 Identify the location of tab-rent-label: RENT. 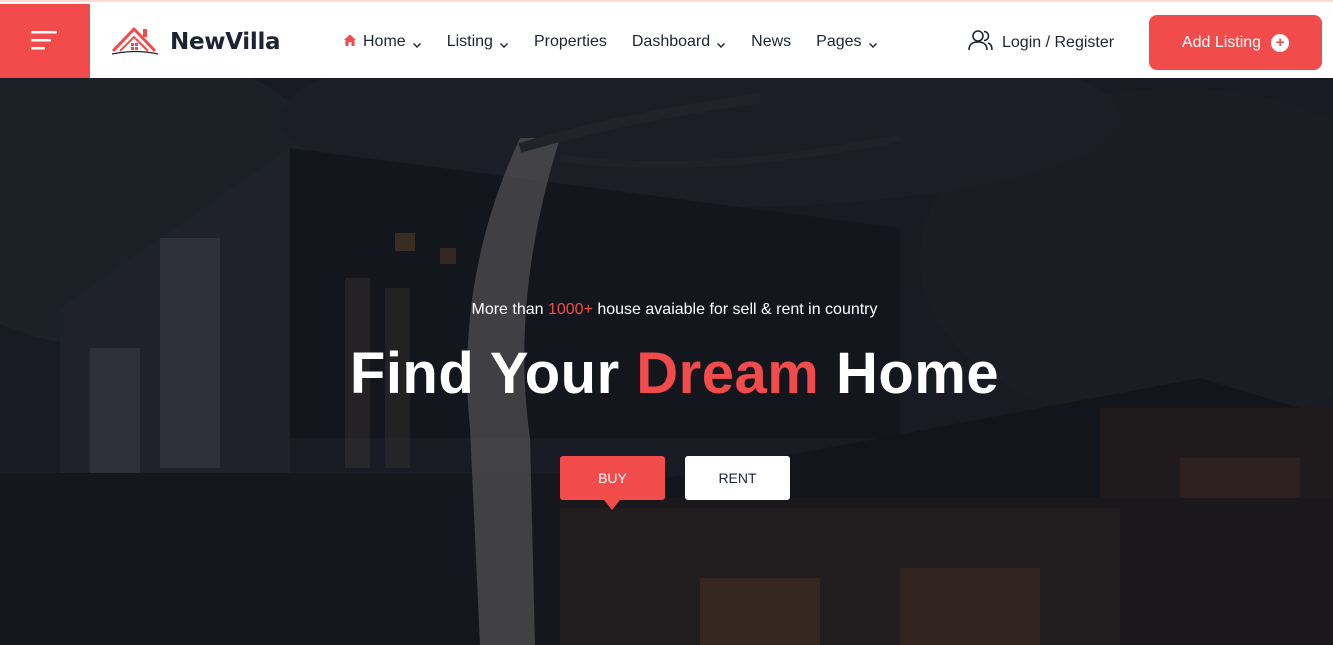
(737, 478).